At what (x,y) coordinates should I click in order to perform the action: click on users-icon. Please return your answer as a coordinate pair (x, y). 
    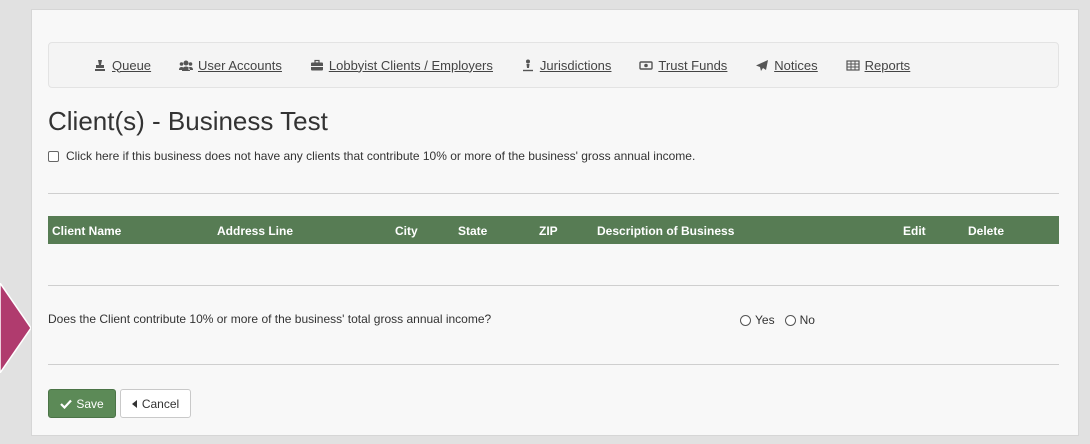
    Looking at the image, I should click on (186, 65).